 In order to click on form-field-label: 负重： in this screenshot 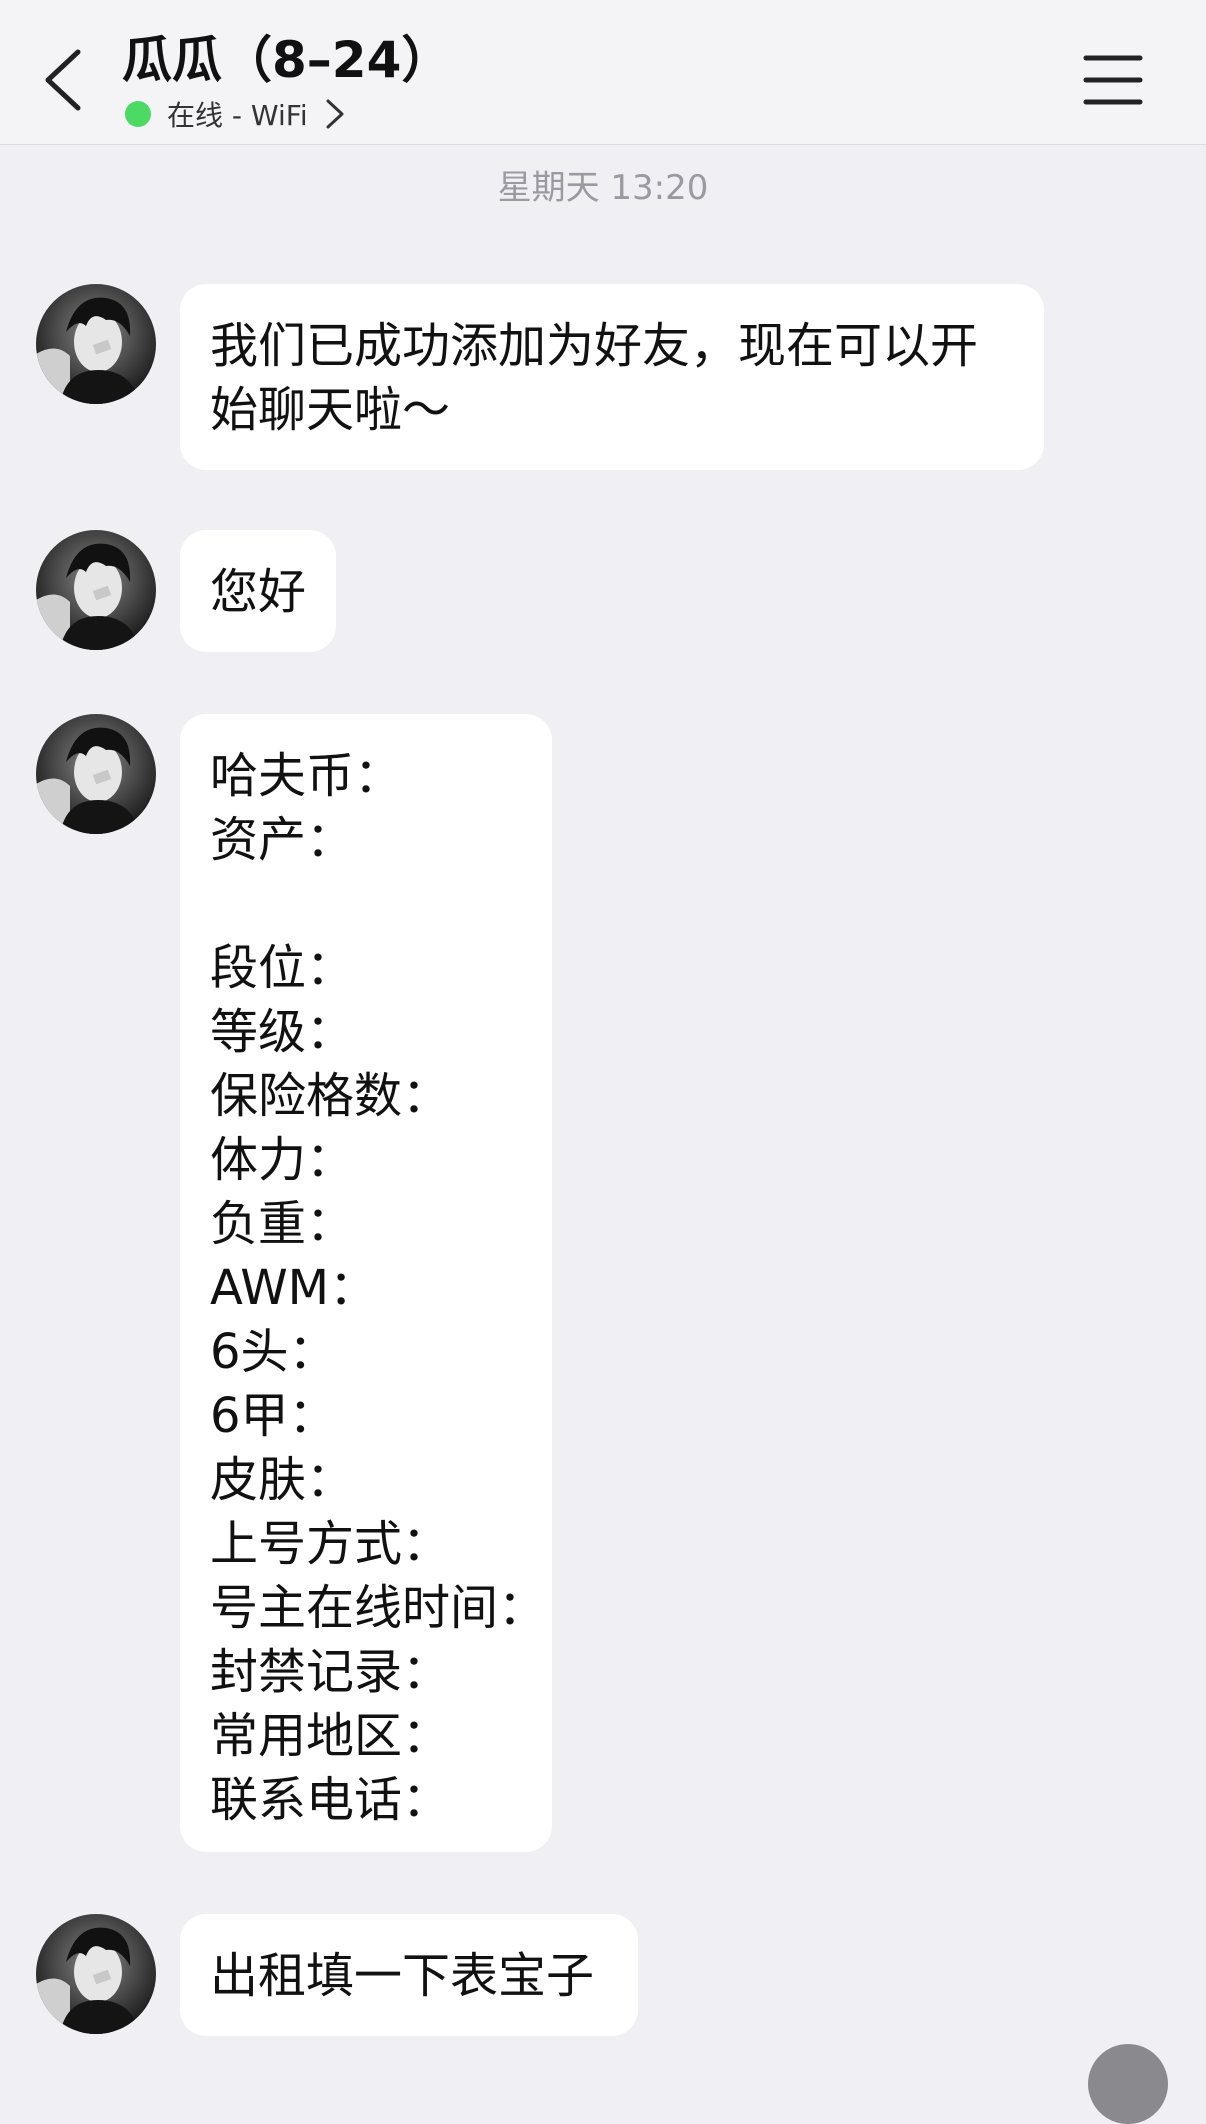, I will do `click(282, 1224)`.